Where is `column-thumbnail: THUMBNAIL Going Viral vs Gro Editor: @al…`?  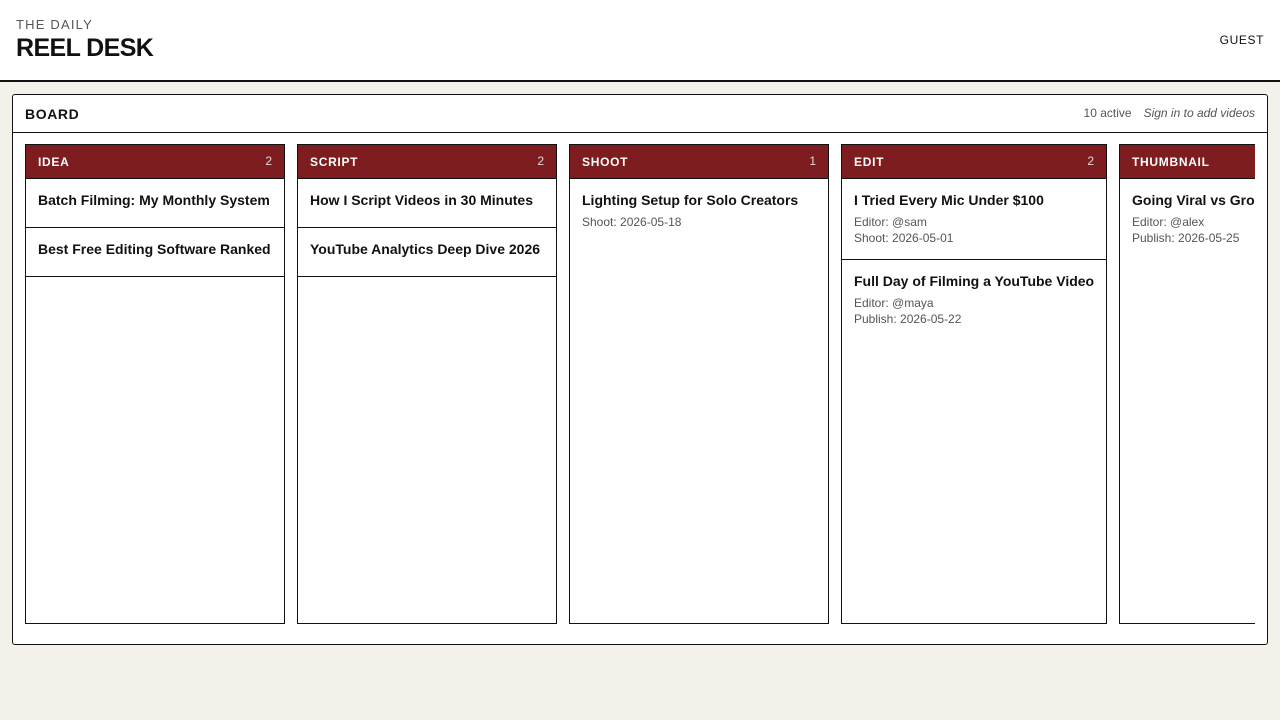
column-thumbnail: THUMBNAIL Going Viral vs Gro Editor: @al… is located at coordinates (1187, 384).